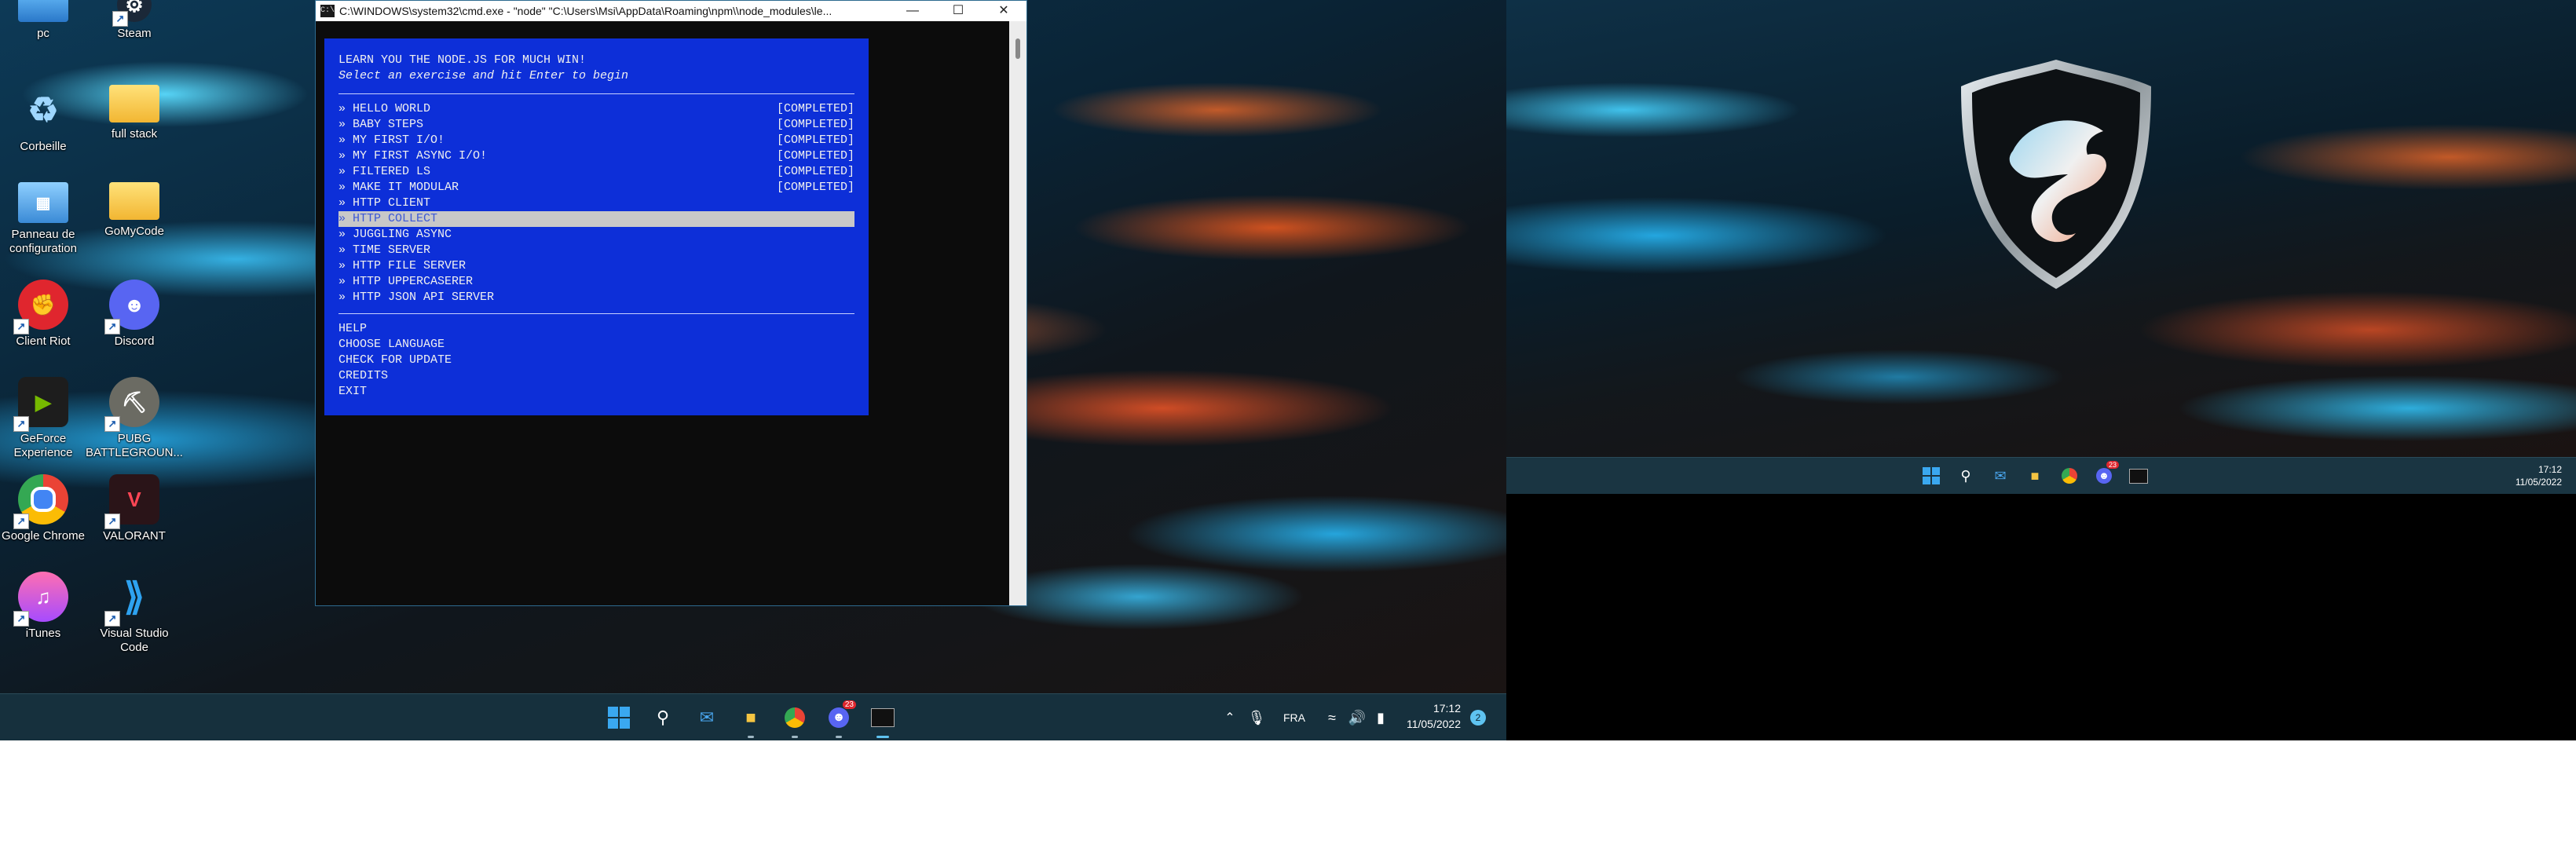  What do you see at coordinates (1381, 718) in the screenshot?
I see `battery-button: ▮` at bounding box center [1381, 718].